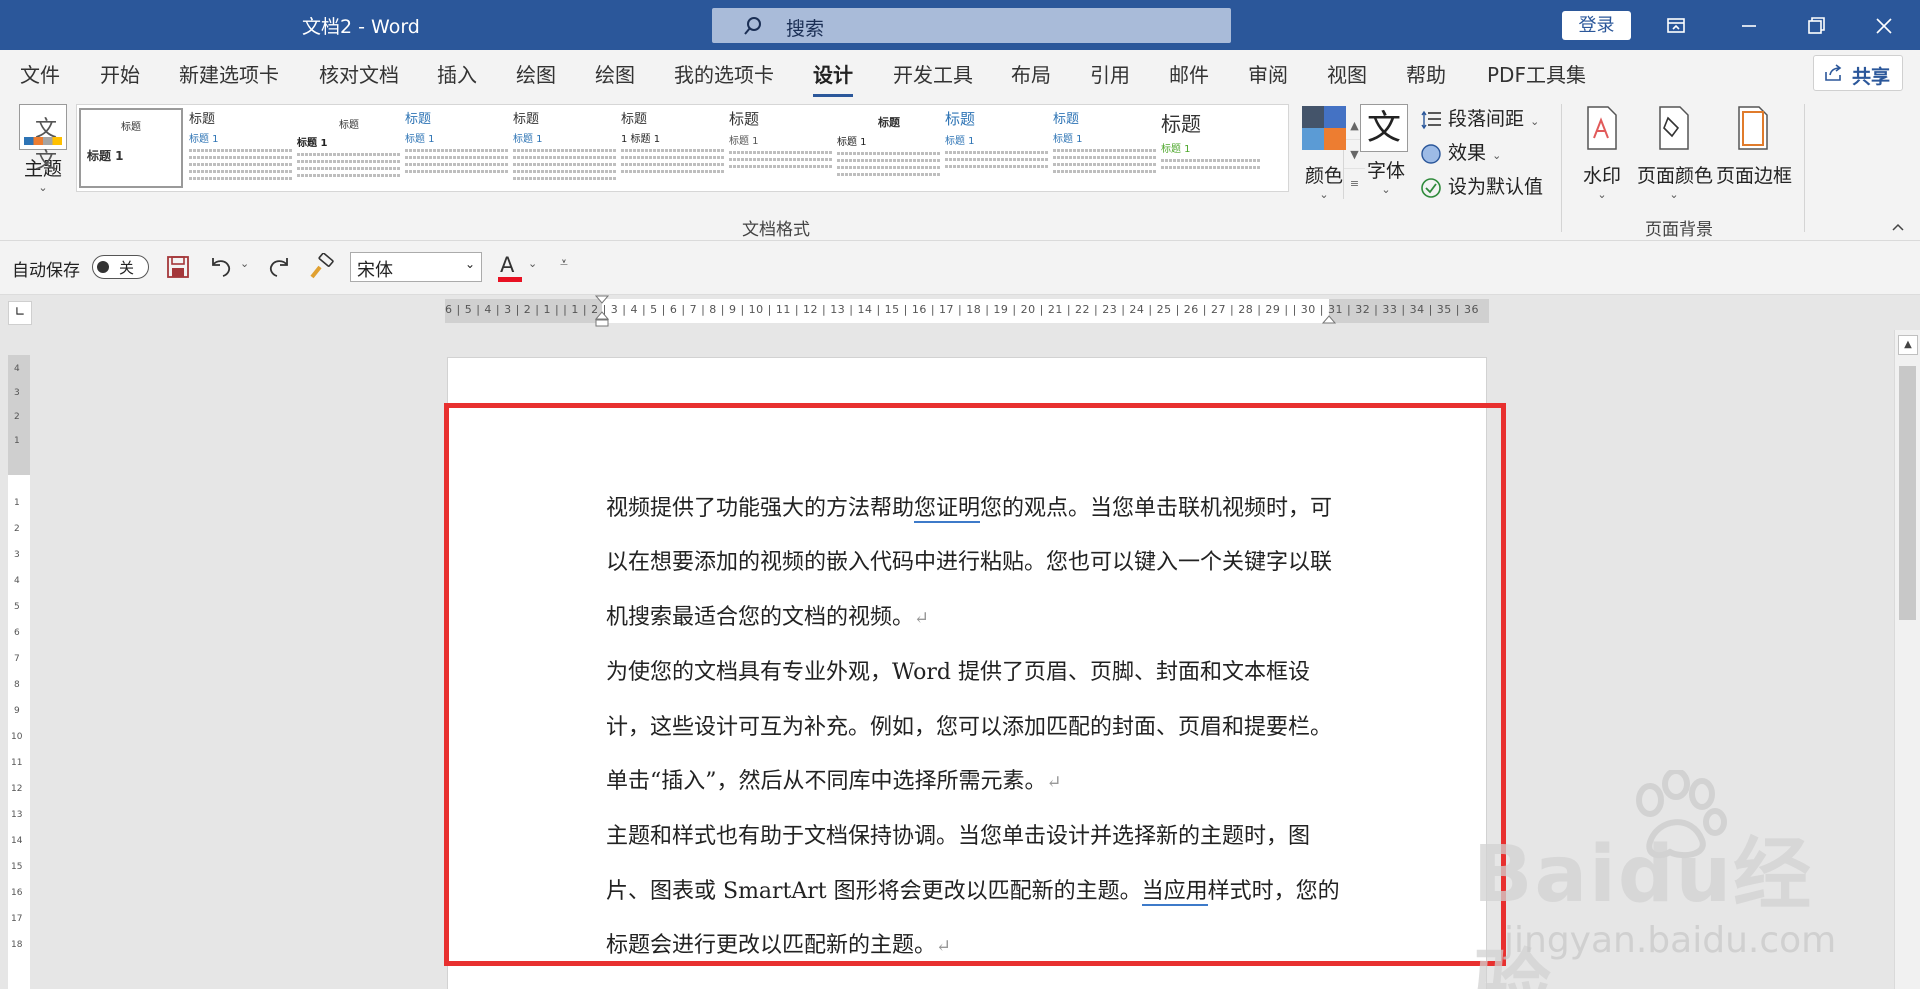 This screenshot has width=1920, height=989. What do you see at coordinates (1643, 909) in the screenshot?
I see `watermark-brand: Baidu经验` at bounding box center [1643, 909].